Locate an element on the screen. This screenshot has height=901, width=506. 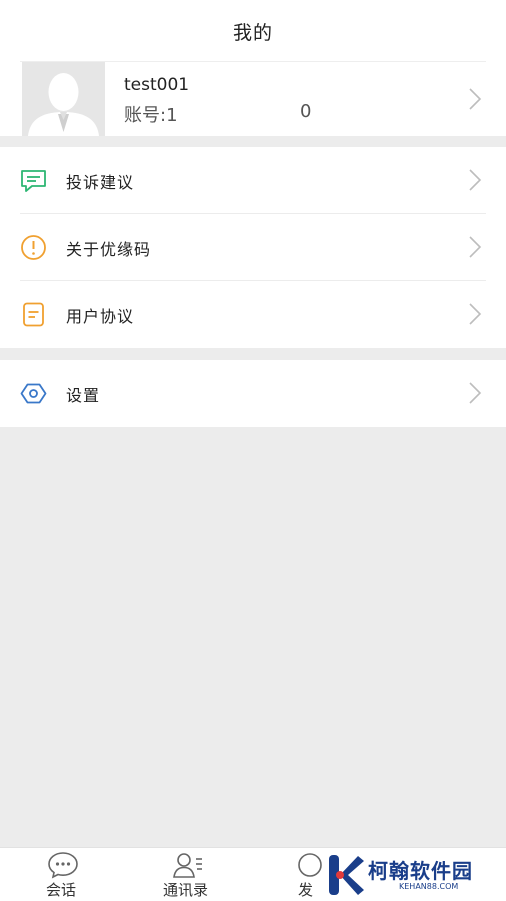
default-avatar-icon is located at coordinates (63, 99).